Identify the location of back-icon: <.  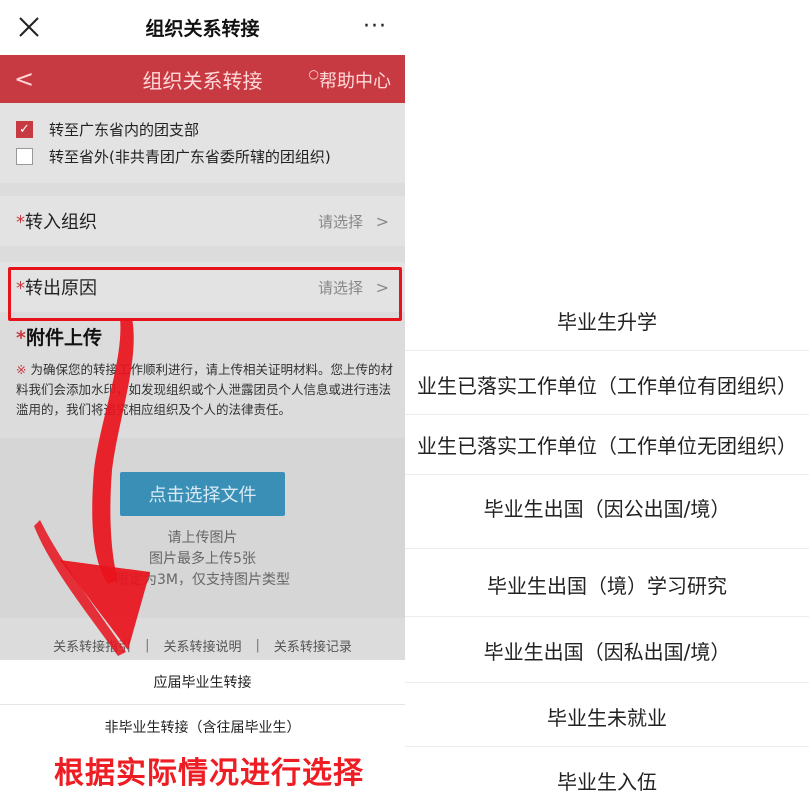
(24, 79).